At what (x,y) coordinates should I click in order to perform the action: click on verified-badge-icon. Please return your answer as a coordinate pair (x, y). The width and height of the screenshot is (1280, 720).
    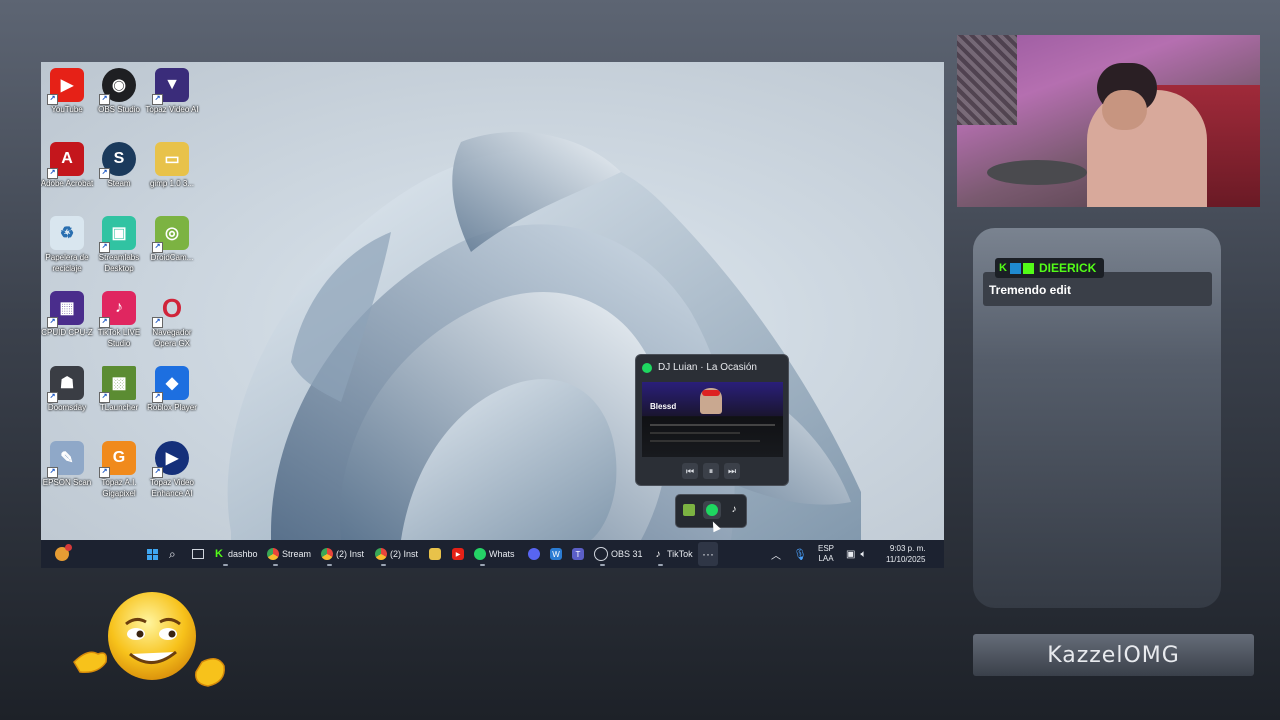
    Looking at the image, I should click on (1015, 268).